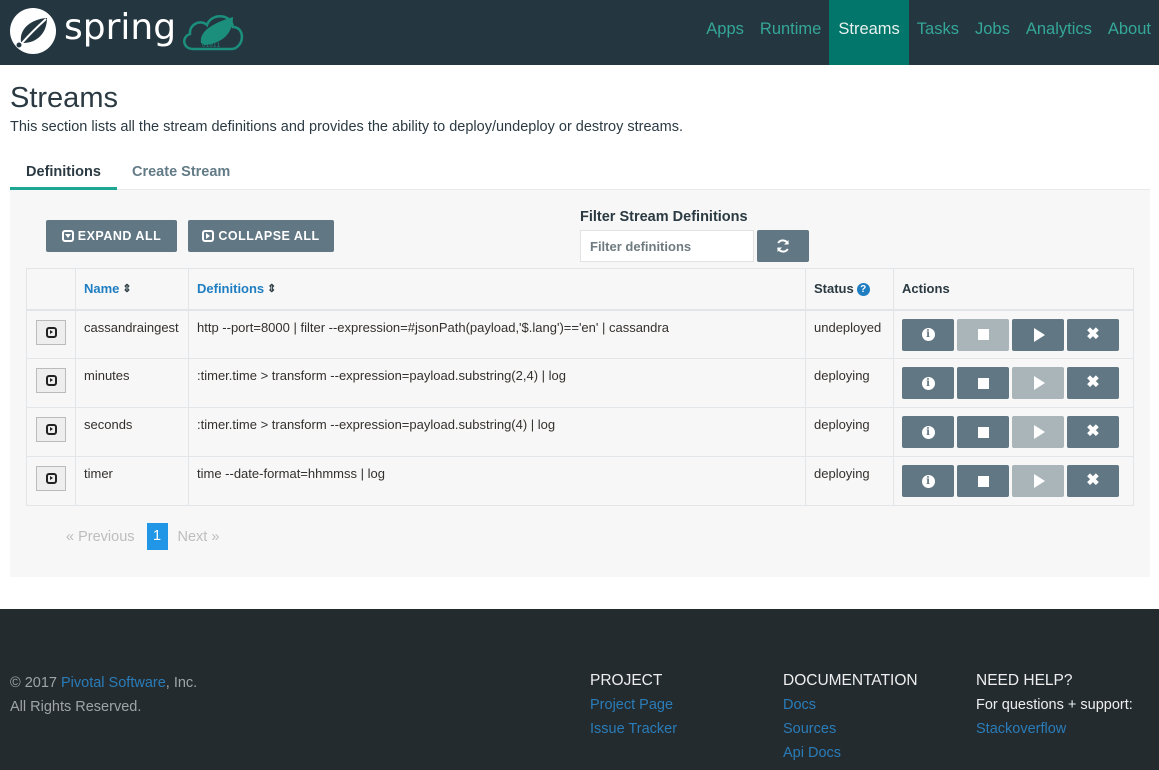 The image size is (1159, 770). What do you see at coordinates (1024, 680) in the screenshot?
I see `footer-help-title: NEED HELP?` at bounding box center [1024, 680].